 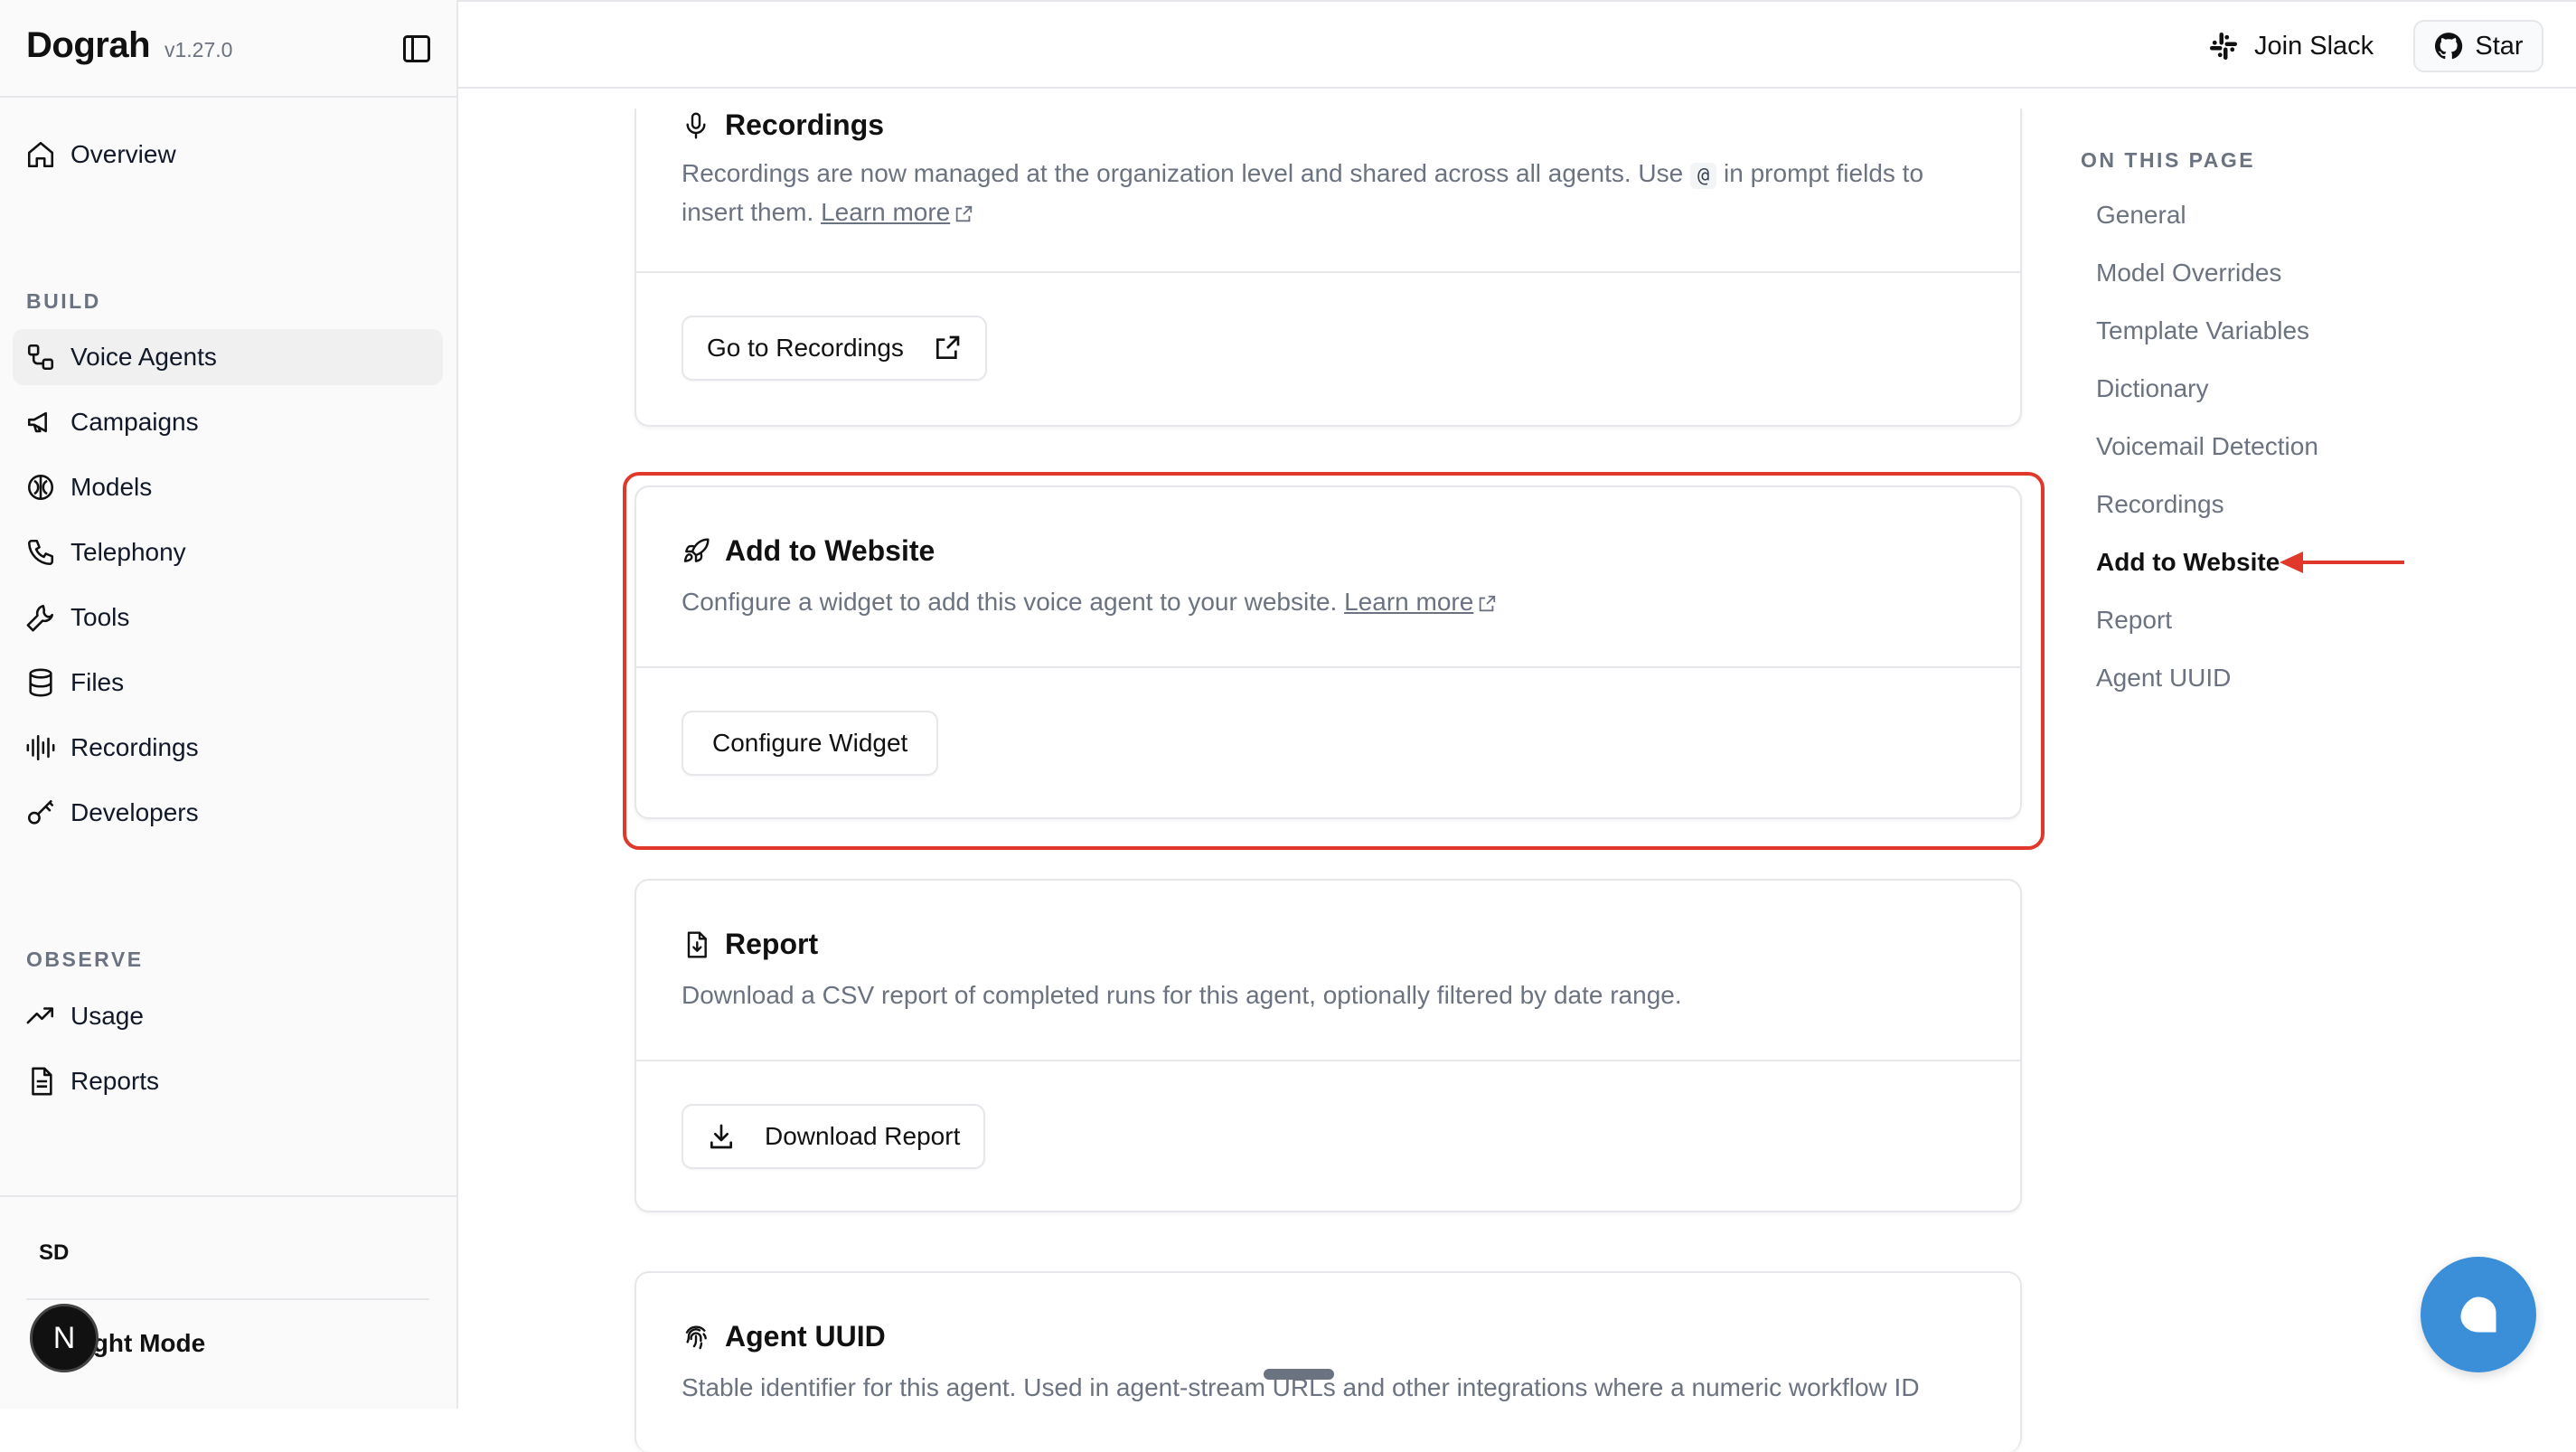 I want to click on phone-icon, so click(x=40, y=552).